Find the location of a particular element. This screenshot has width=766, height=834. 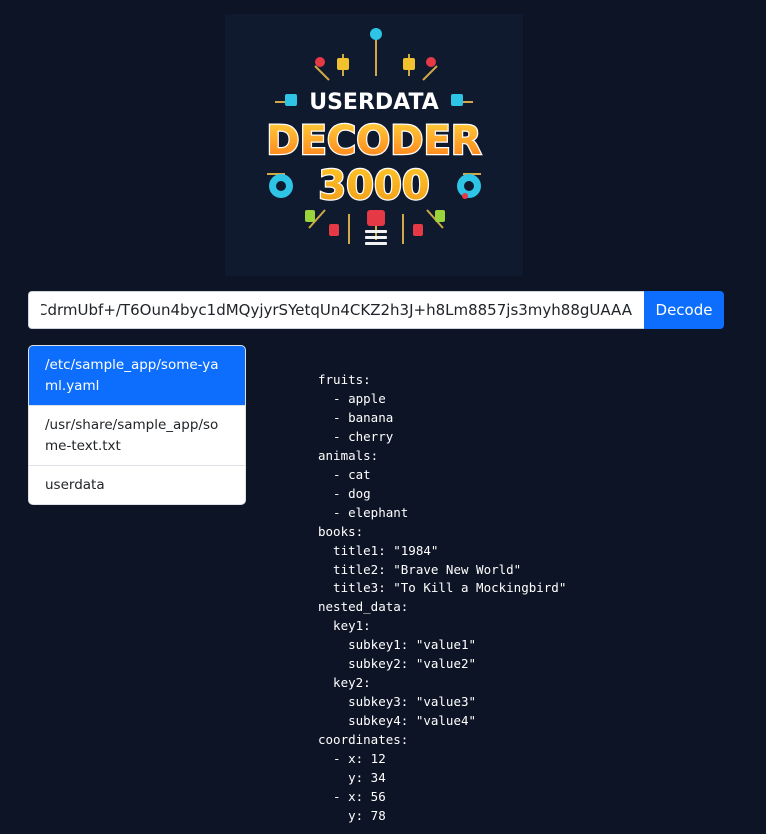

file-item-some-text: /usr/share/sample_app/some-text.txt is located at coordinates (137, 435).